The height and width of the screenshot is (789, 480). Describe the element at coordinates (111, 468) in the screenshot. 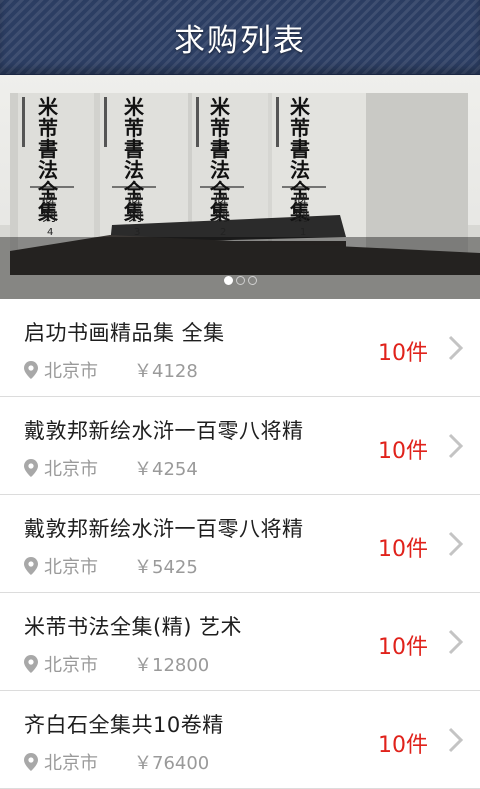

I see `item-meta: 北京市 ￥4254` at that location.